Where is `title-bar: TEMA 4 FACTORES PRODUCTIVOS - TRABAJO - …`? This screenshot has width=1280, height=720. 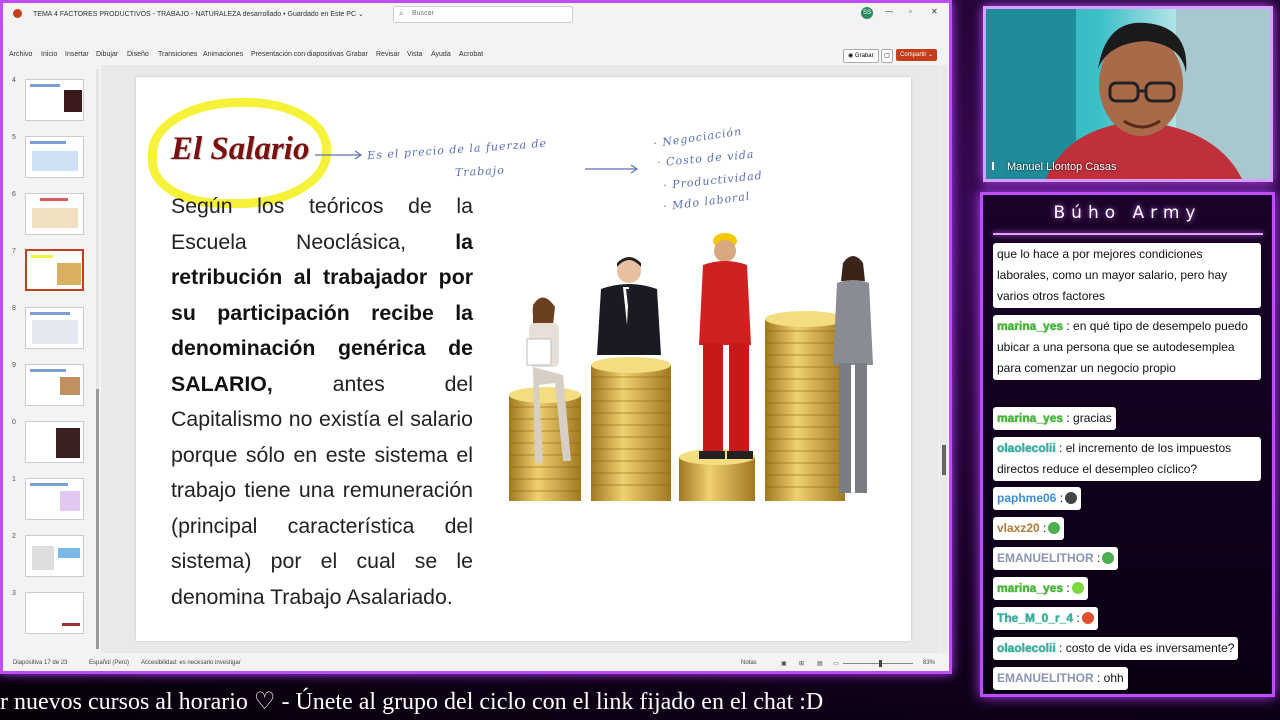
title-bar: TEMA 4 FACTORES PRODUCTIVOS - TRABAJO - … is located at coordinates (476, 14).